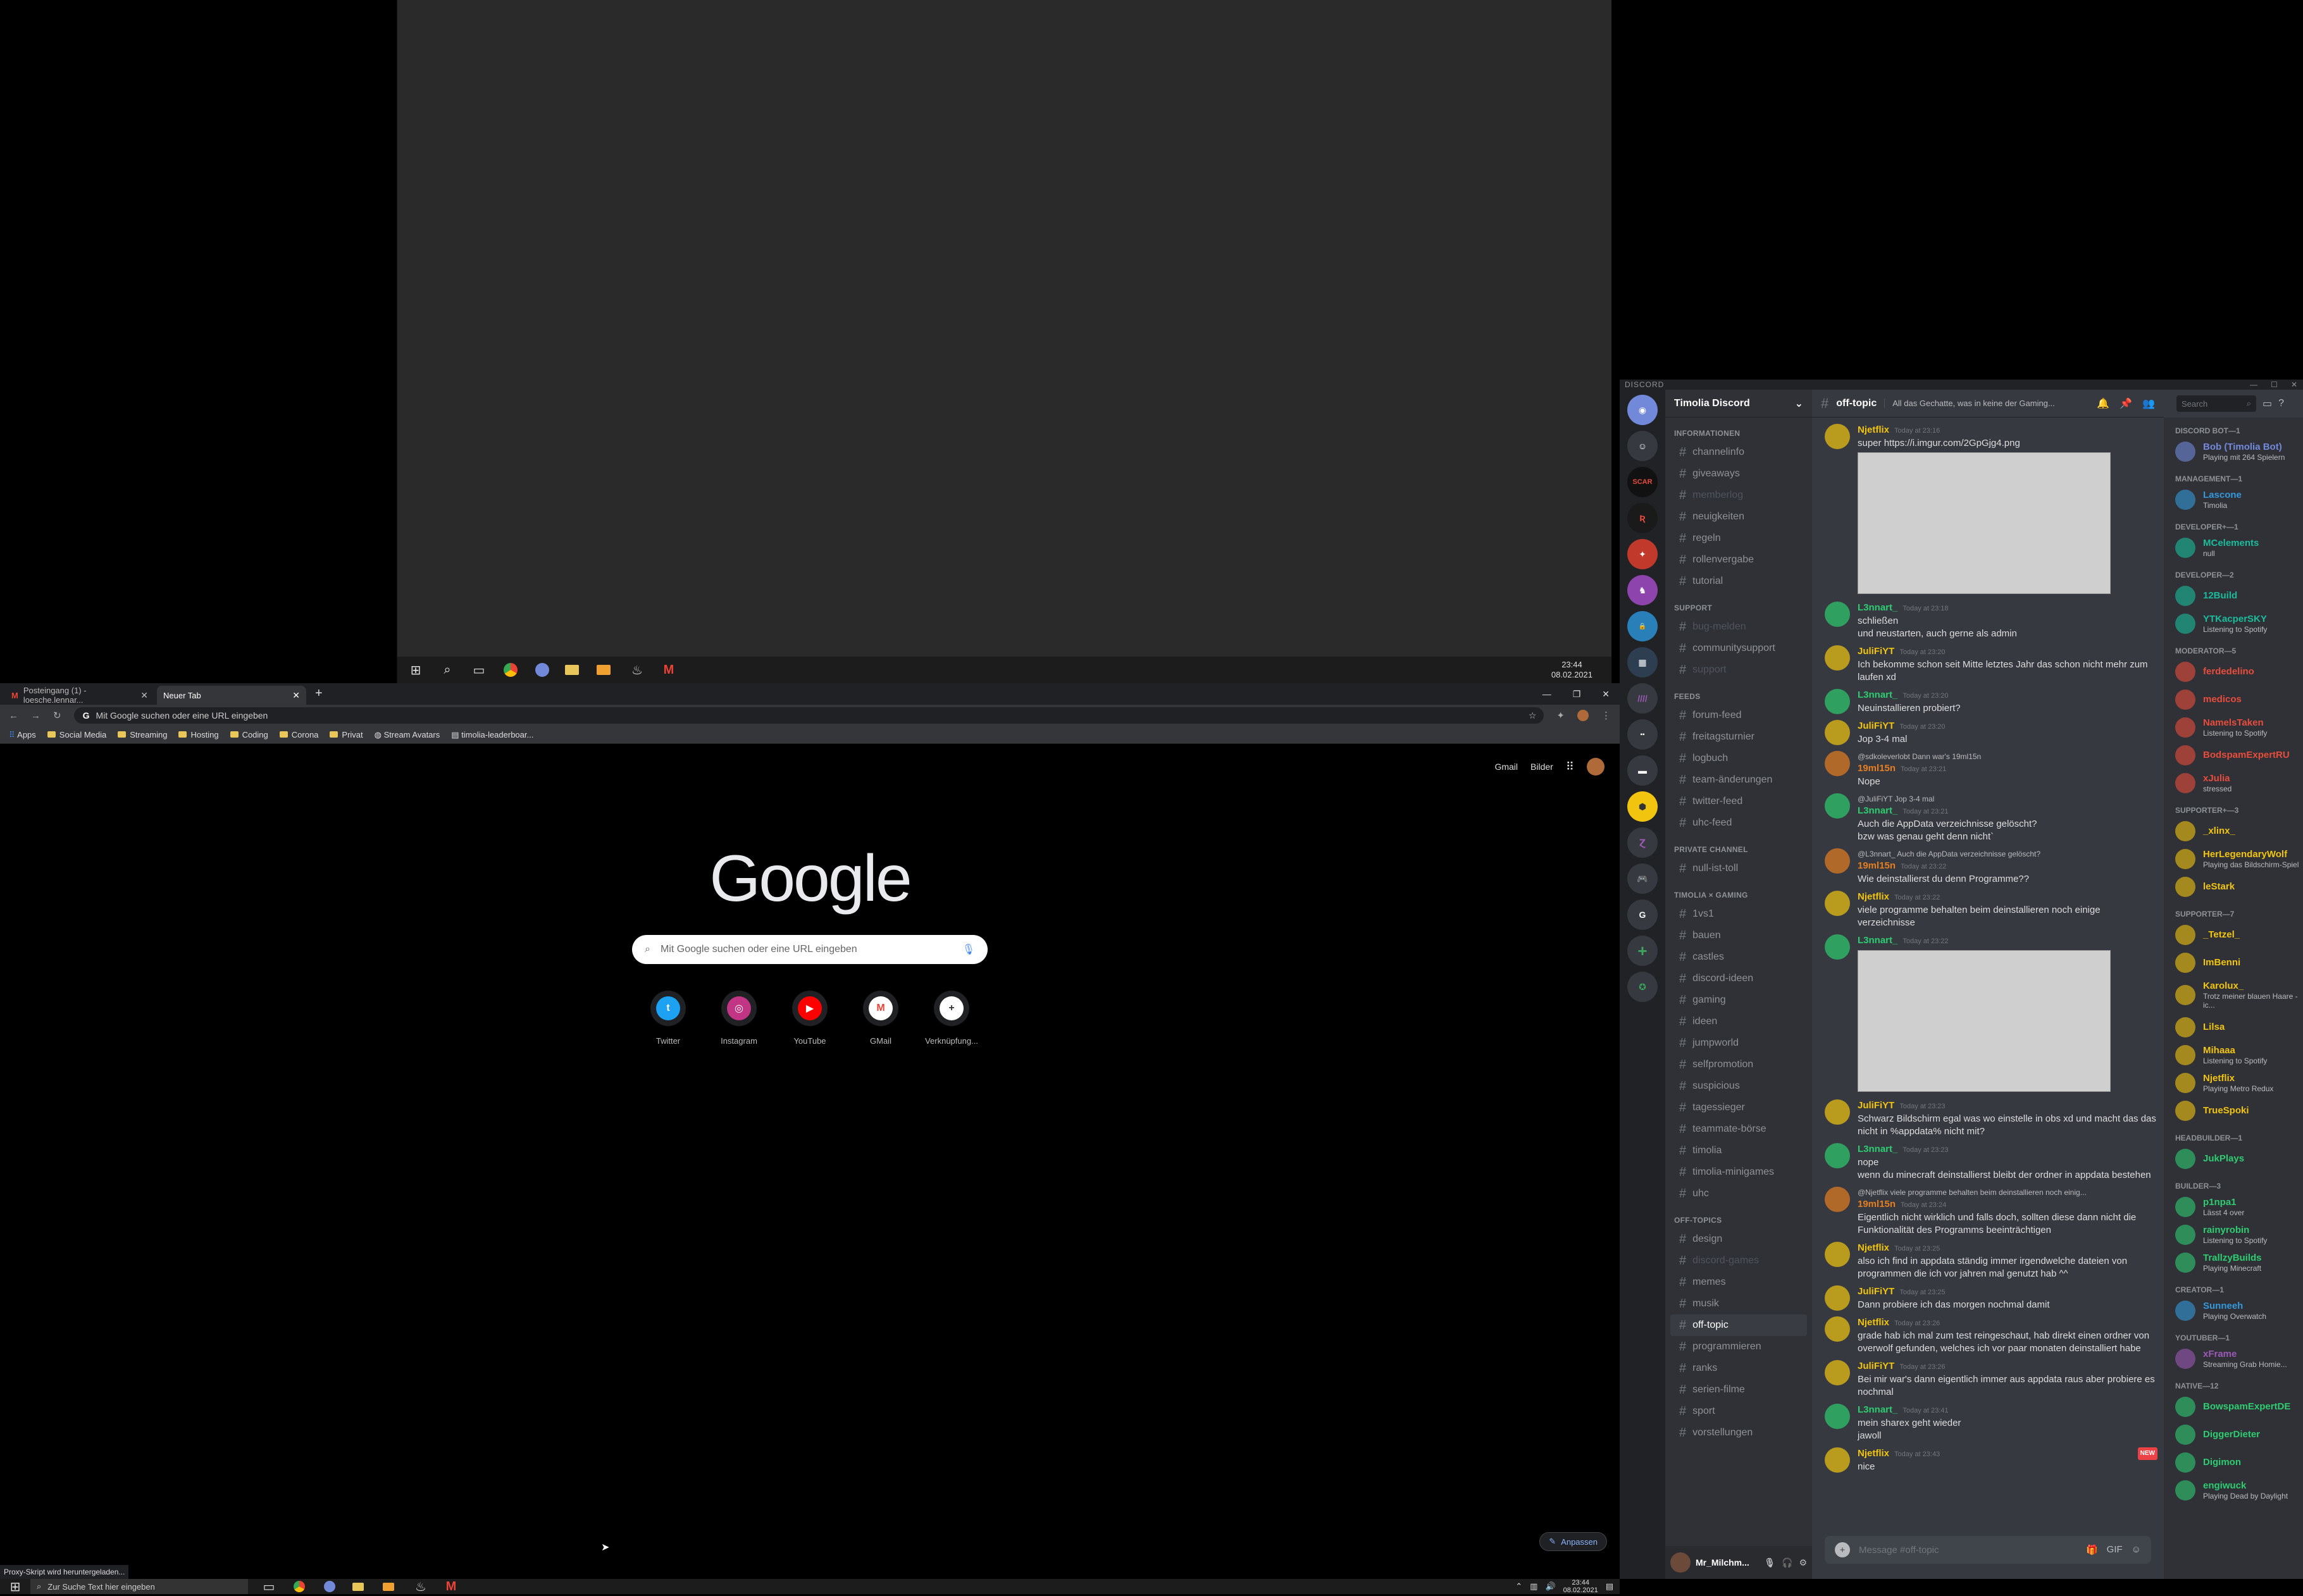  Describe the element at coordinates (2007, 756) in the screenshot. I see `reply-preview: @sdkoleverlobt Dann war's 19ml15n` at that location.